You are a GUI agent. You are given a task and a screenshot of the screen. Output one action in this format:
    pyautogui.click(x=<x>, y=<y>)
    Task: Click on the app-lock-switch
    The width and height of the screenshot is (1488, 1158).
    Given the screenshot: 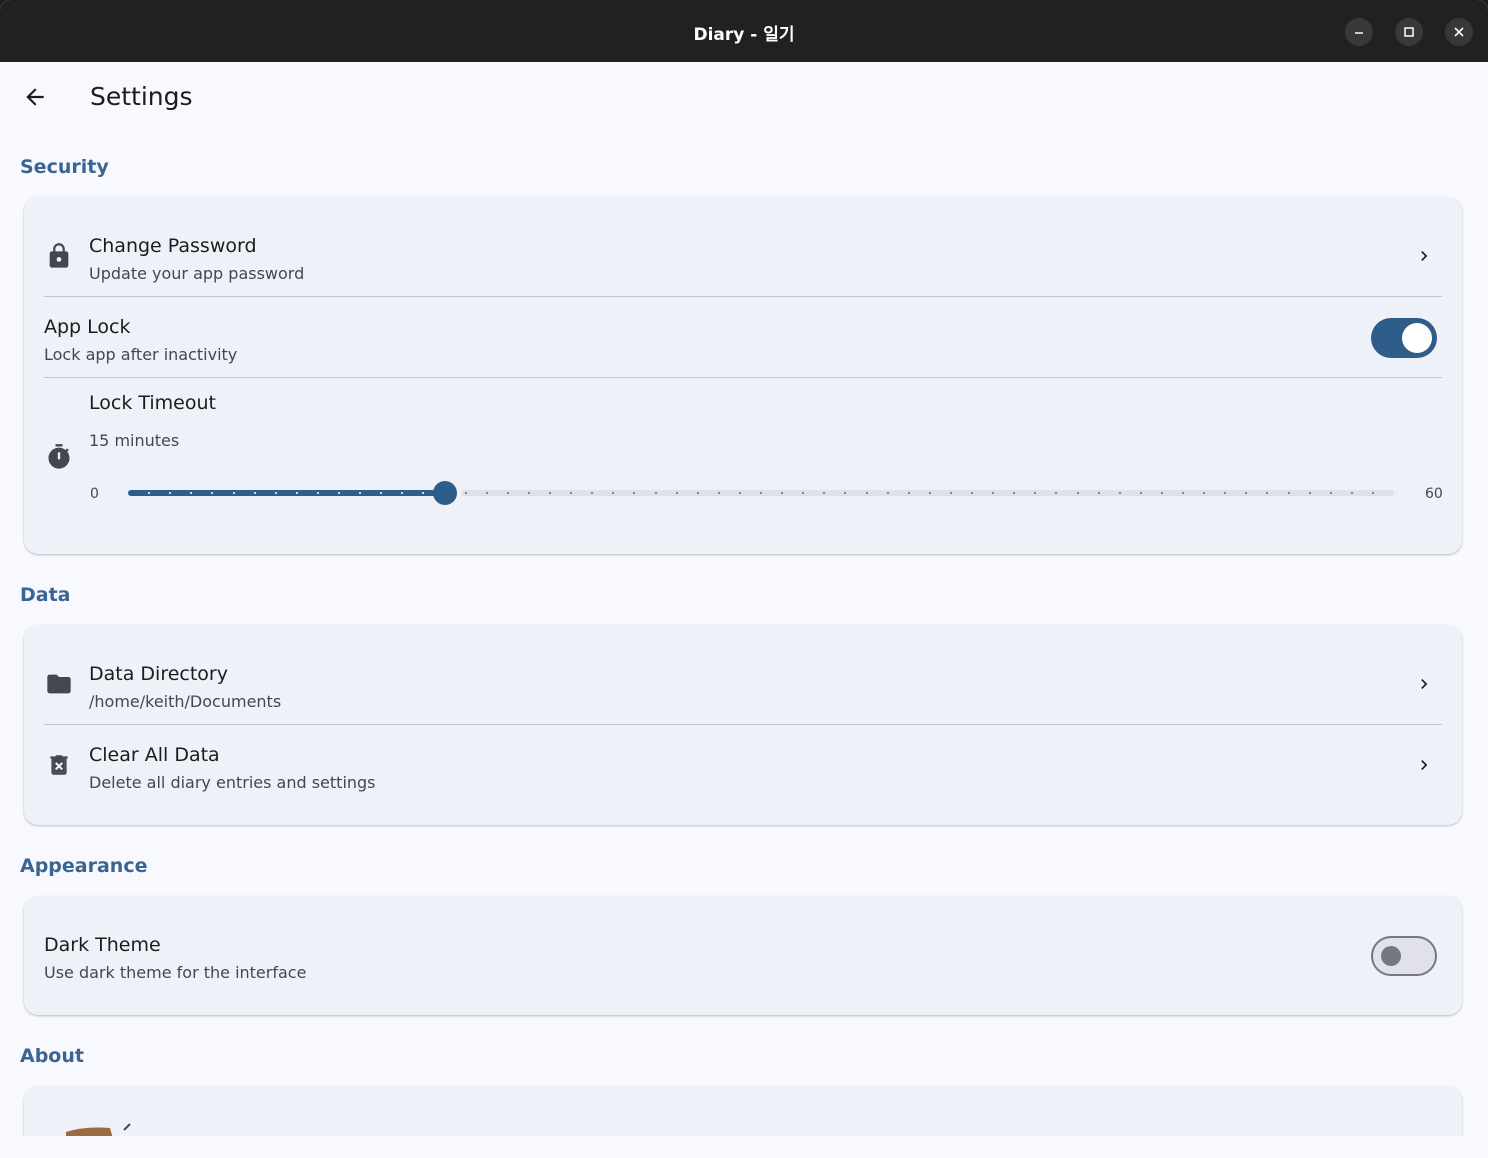 What is the action you would take?
    pyautogui.click(x=1404, y=338)
    